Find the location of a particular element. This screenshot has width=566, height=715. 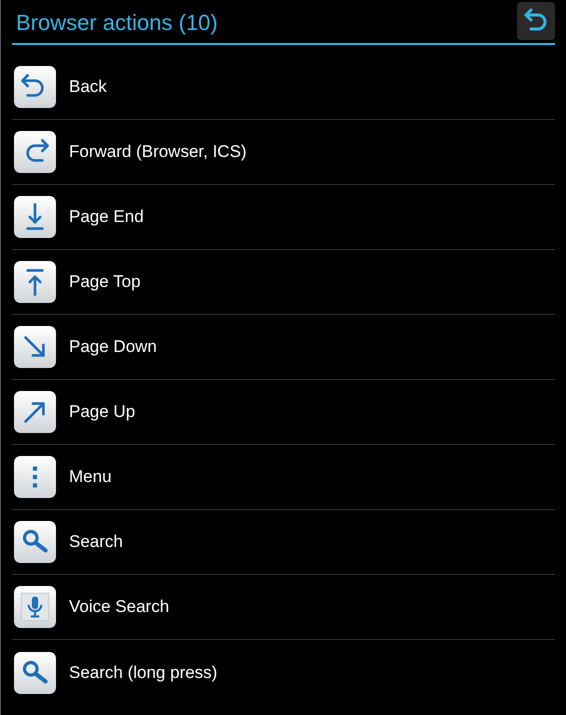

action-item: Voice Search is located at coordinates (283, 607).